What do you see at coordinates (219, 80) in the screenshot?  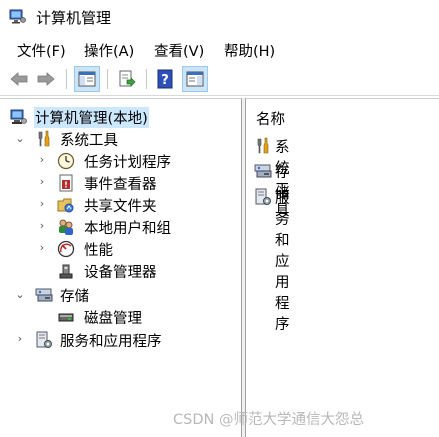 I see `toolbar: ?` at bounding box center [219, 80].